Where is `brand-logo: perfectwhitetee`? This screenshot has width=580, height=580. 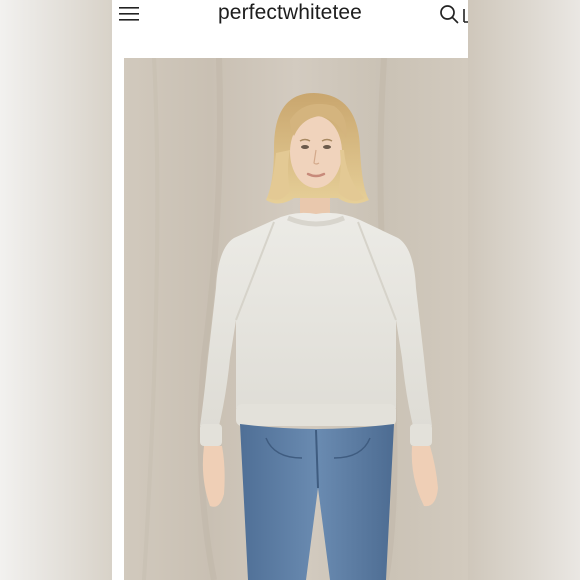 brand-logo: perfectwhitetee is located at coordinates (290, 13).